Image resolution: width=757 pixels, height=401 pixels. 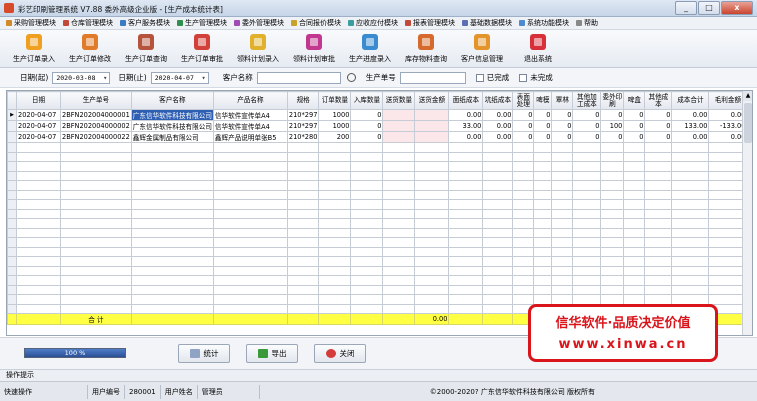 What do you see at coordinates (146, 49) in the screenshot?
I see `toolbar-button-2: 生产订单查询` at bounding box center [146, 49].